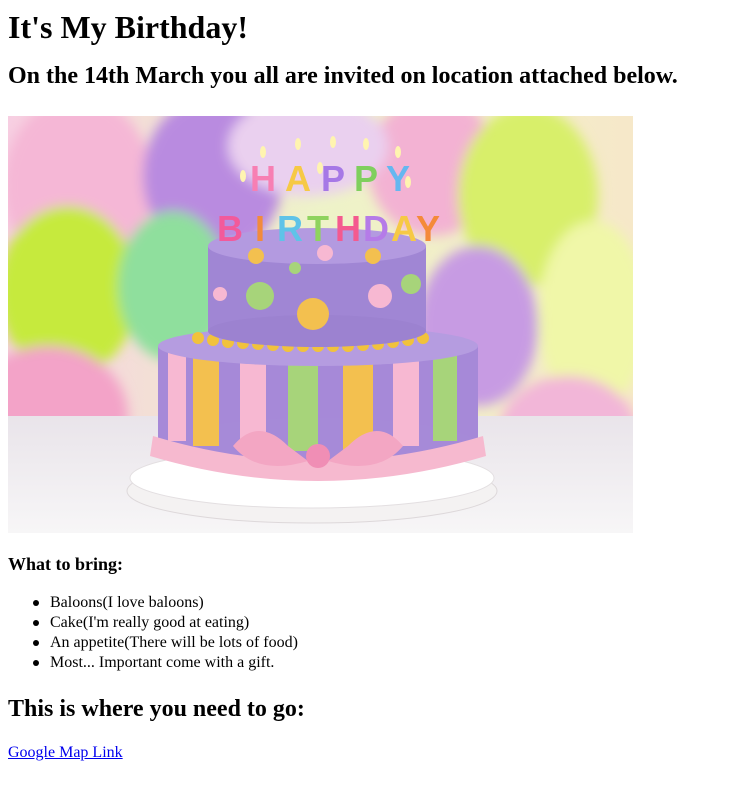  Describe the element at coordinates (127, 602) in the screenshot. I see `list-item-text: Baloons(I love baloons)` at that location.